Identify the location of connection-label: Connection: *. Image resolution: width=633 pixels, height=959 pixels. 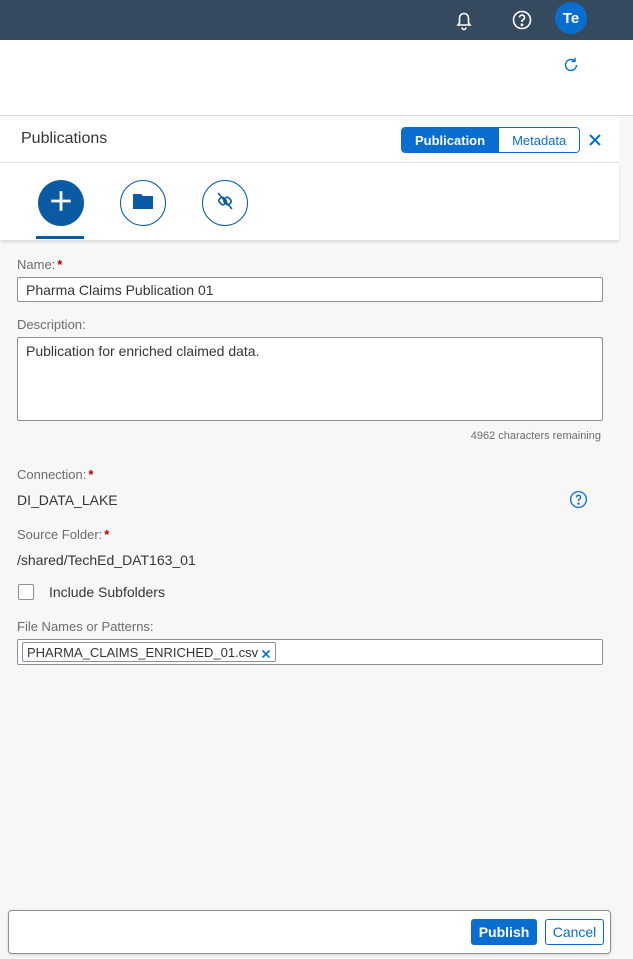
(55, 474).